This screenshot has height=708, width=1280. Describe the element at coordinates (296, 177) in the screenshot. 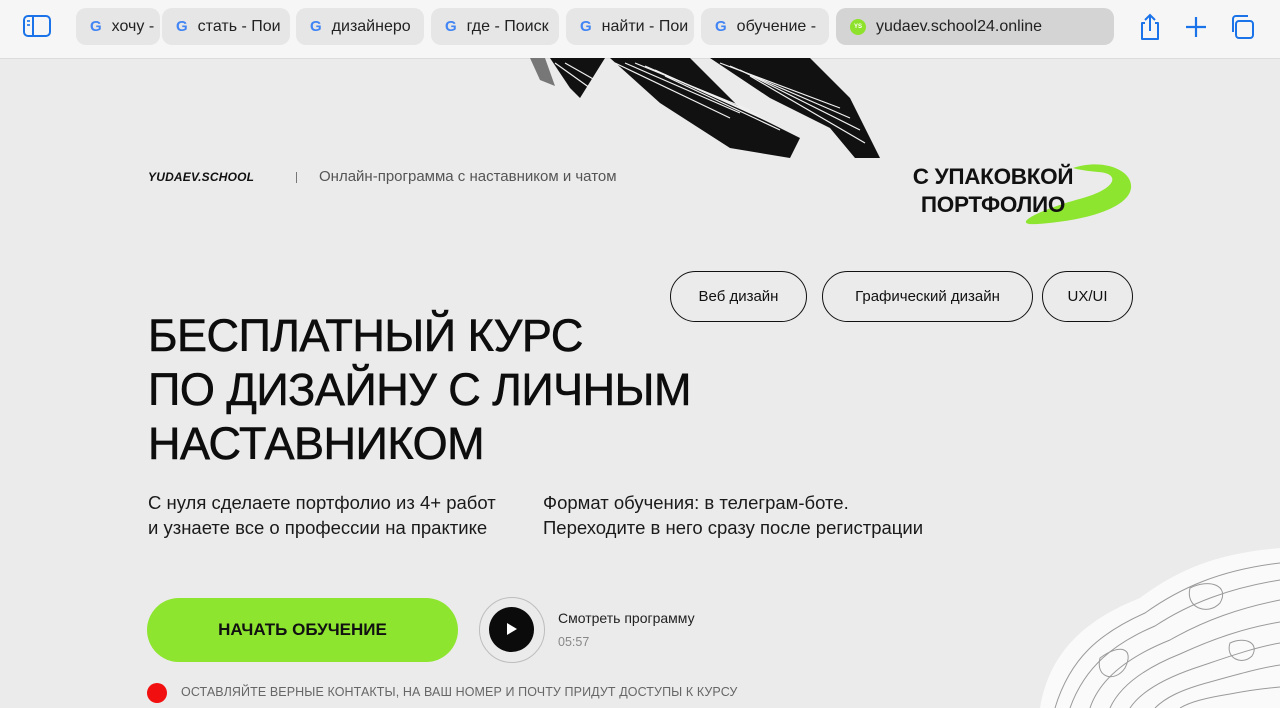

I see `header-divider` at that location.